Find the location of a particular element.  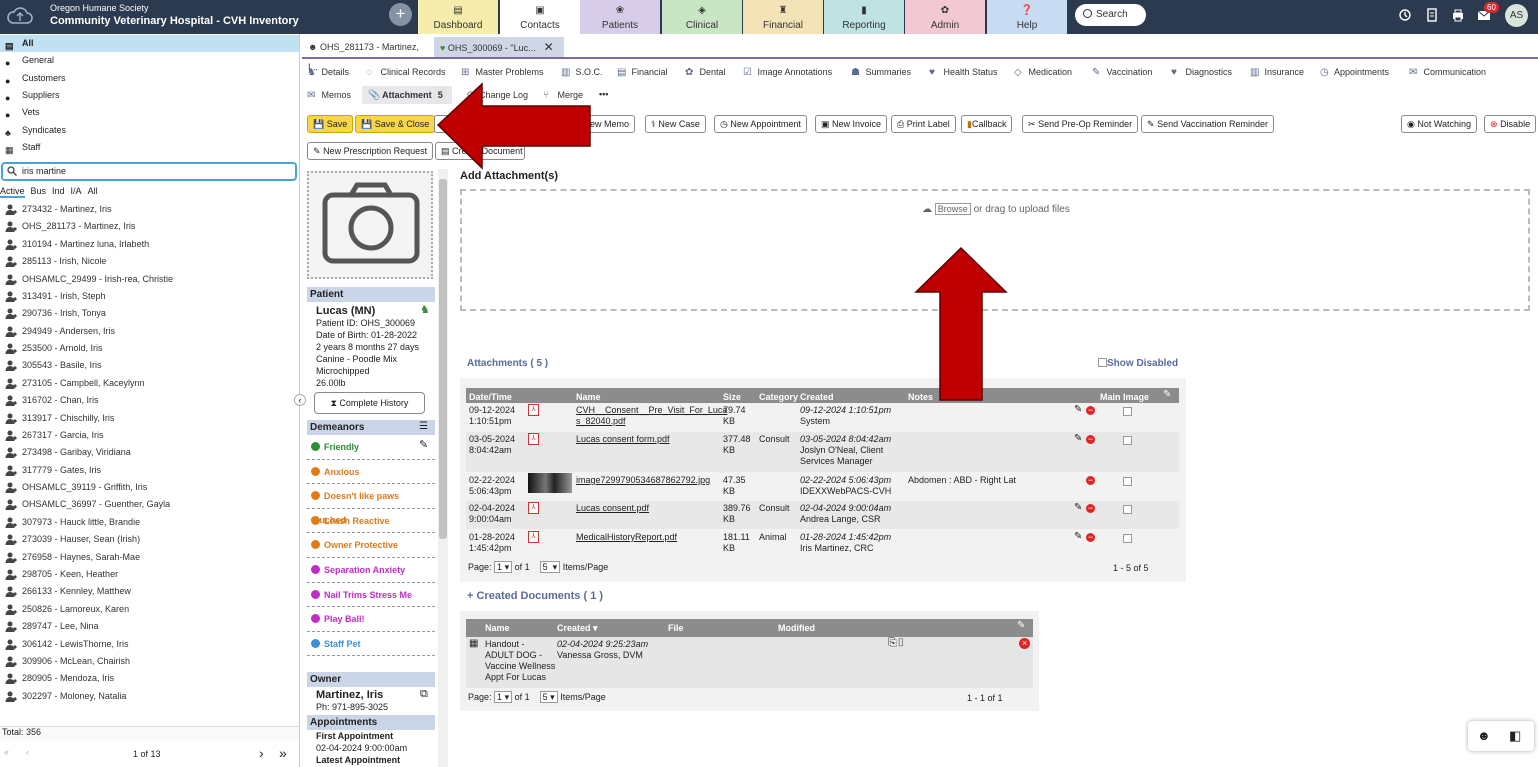

list-item: 290736 - Irish, Tonya is located at coordinates (149, 313).